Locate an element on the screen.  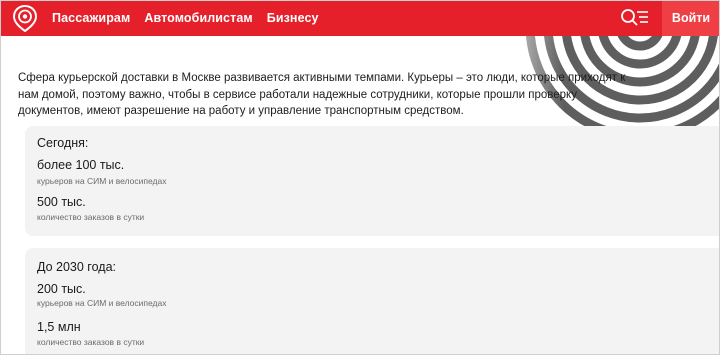
stat-value: 500 тыс. is located at coordinates (61, 202).